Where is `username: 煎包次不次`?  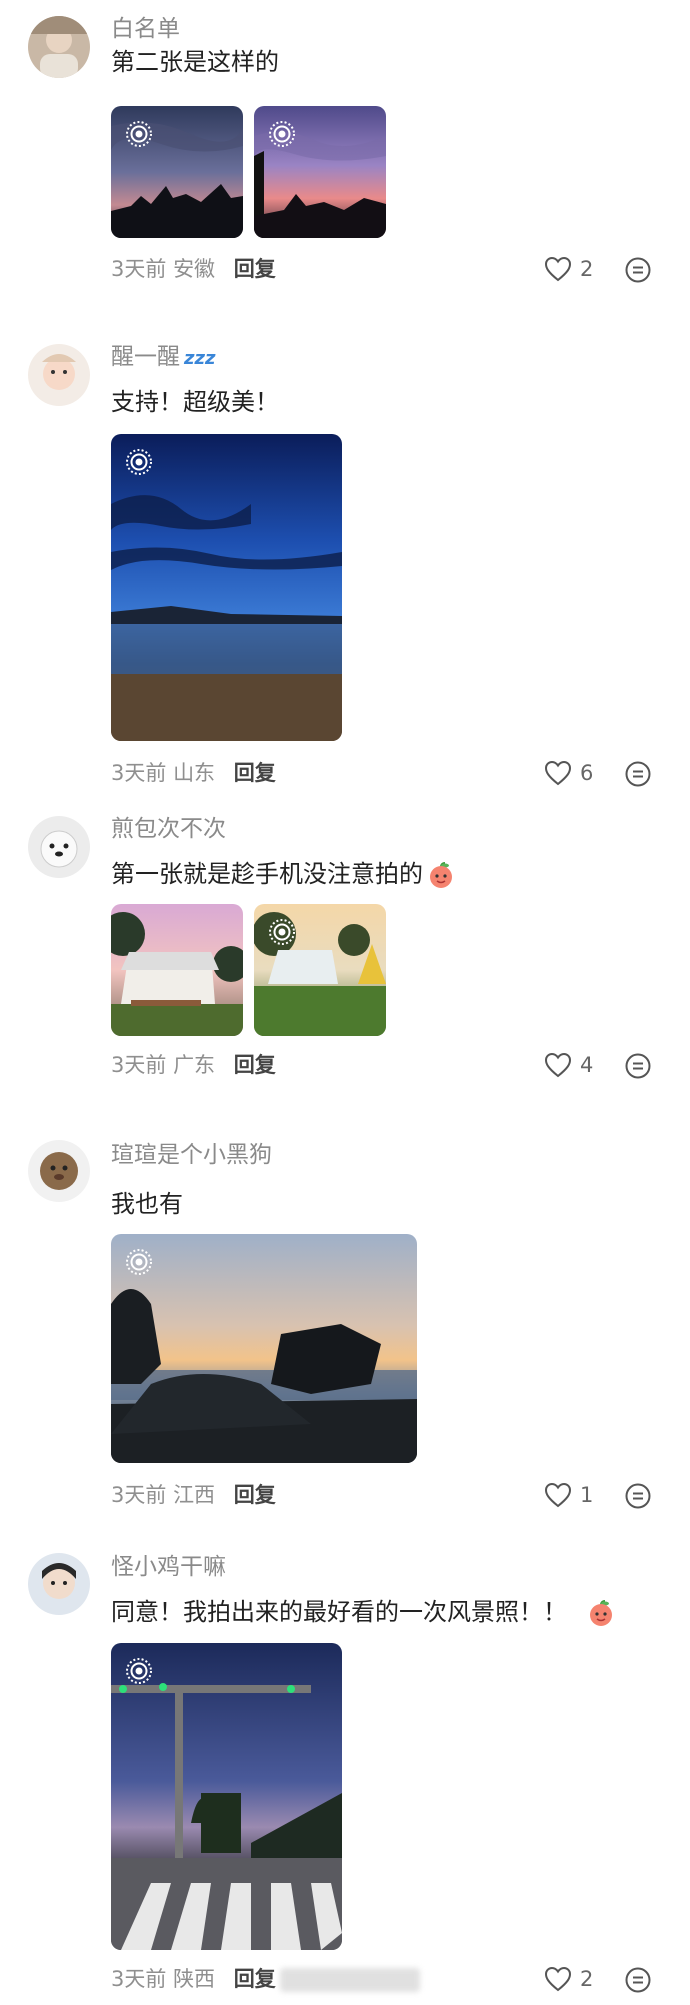
username: 煎包次不次 is located at coordinates (168, 829).